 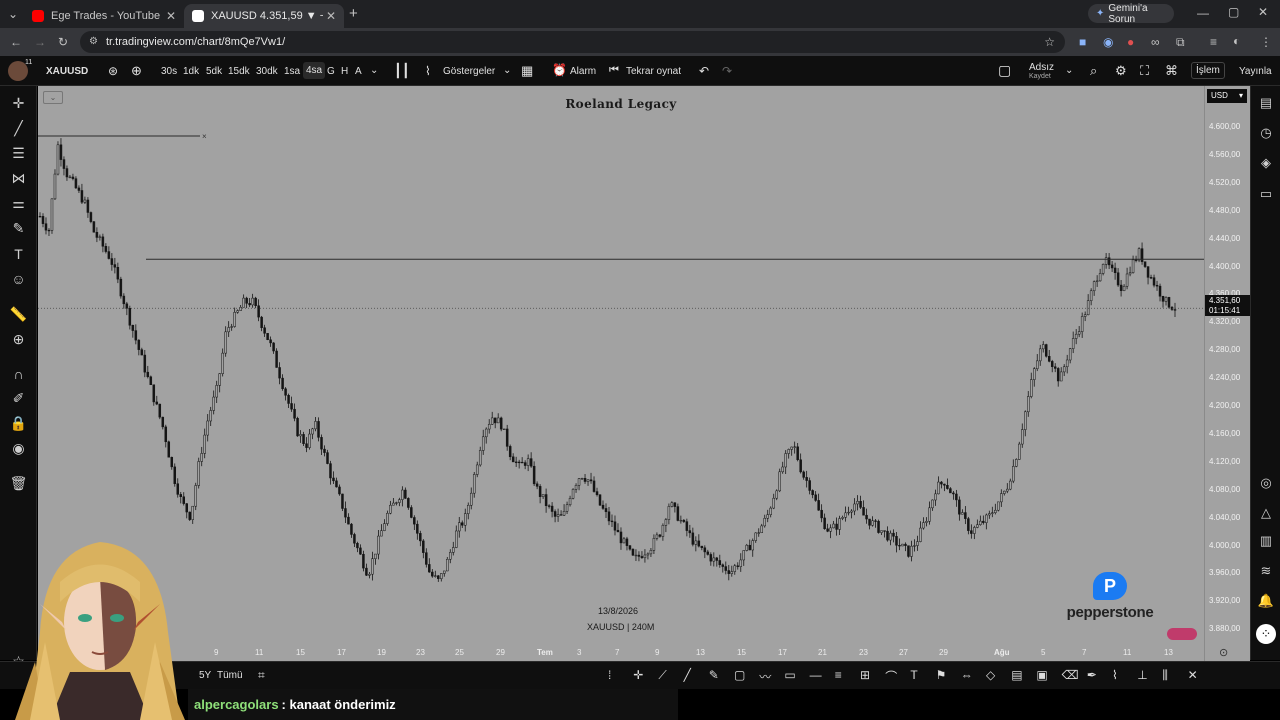 I want to click on candle-type-icon: ┃┃, so click(x=402, y=71).